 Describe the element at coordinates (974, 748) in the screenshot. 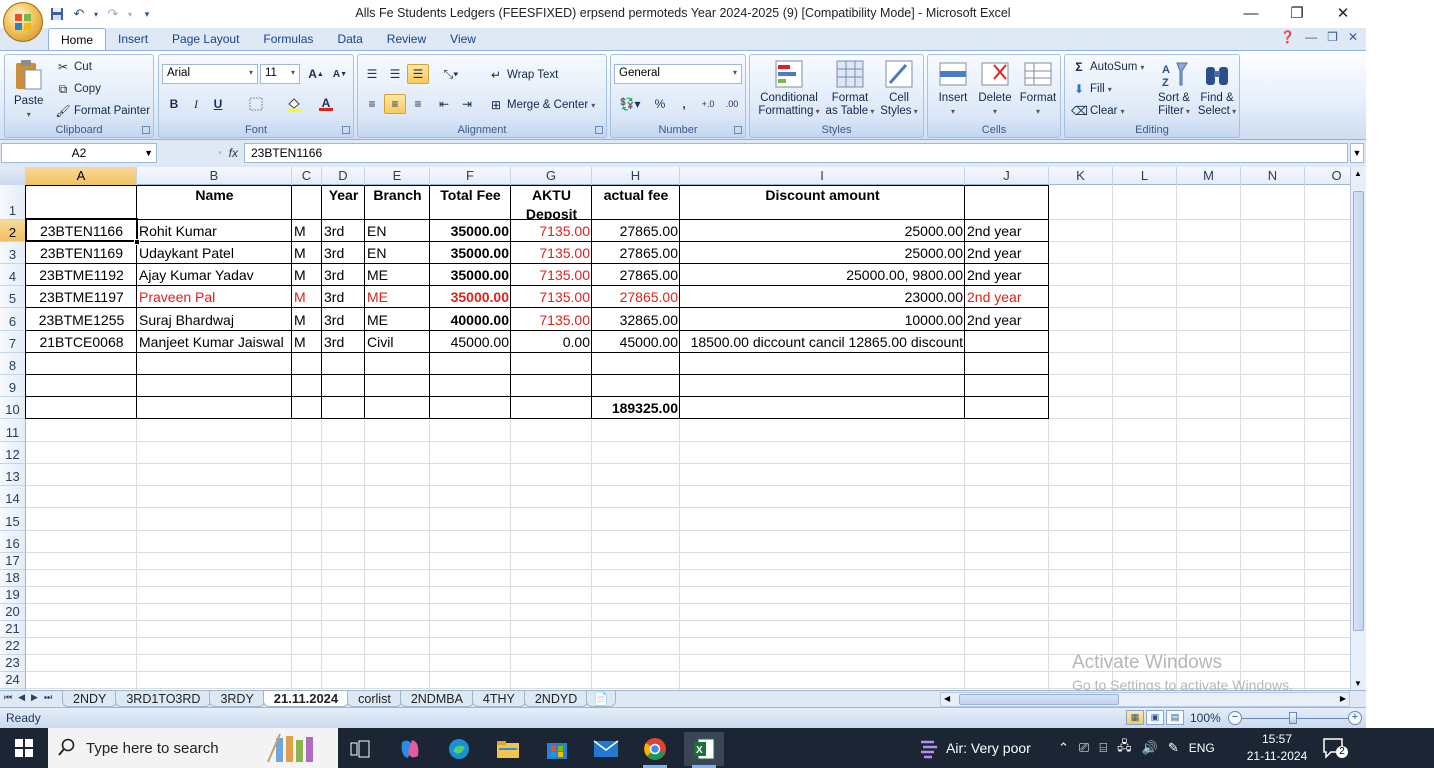

I see `weather-widget: Air: Very poor` at that location.